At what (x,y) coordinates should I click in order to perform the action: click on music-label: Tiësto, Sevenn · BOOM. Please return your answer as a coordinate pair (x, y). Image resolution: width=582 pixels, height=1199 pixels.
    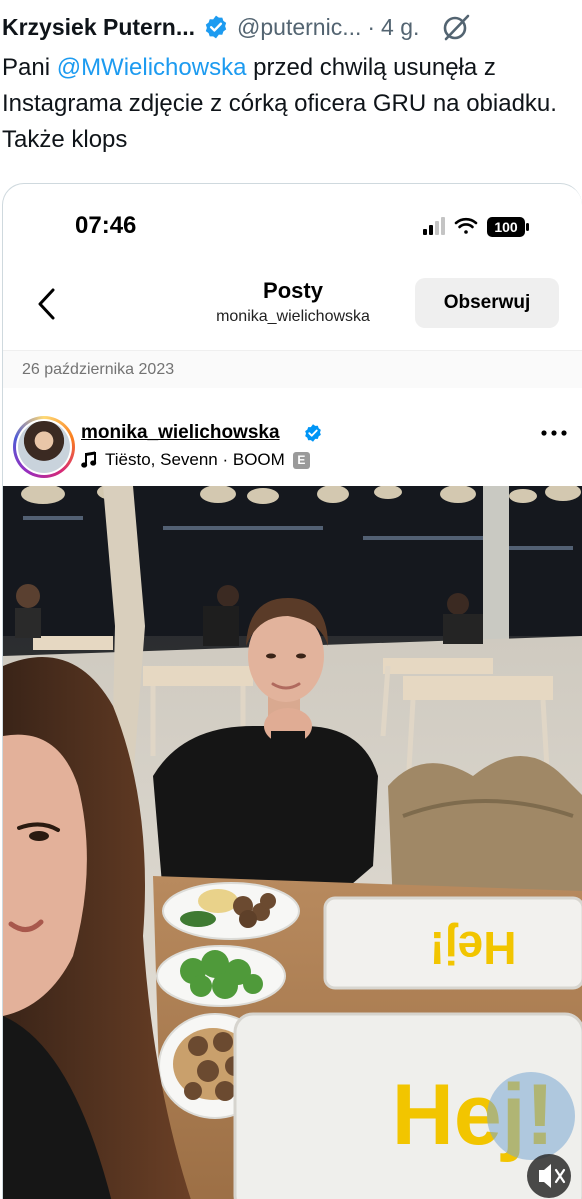
    Looking at the image, I should click on (195, 459).